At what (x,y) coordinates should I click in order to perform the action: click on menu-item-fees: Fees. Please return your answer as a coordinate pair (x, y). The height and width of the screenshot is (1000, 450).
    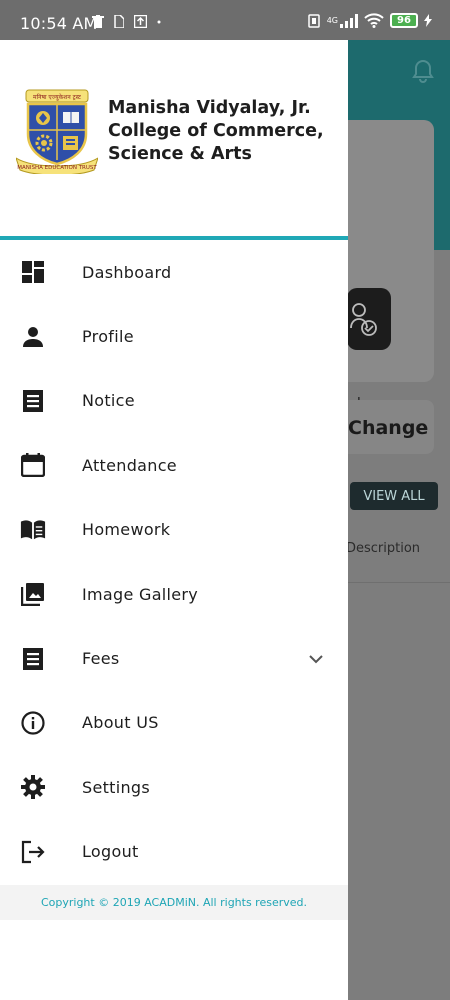
    Looking at the image, I should click on (174, 658).